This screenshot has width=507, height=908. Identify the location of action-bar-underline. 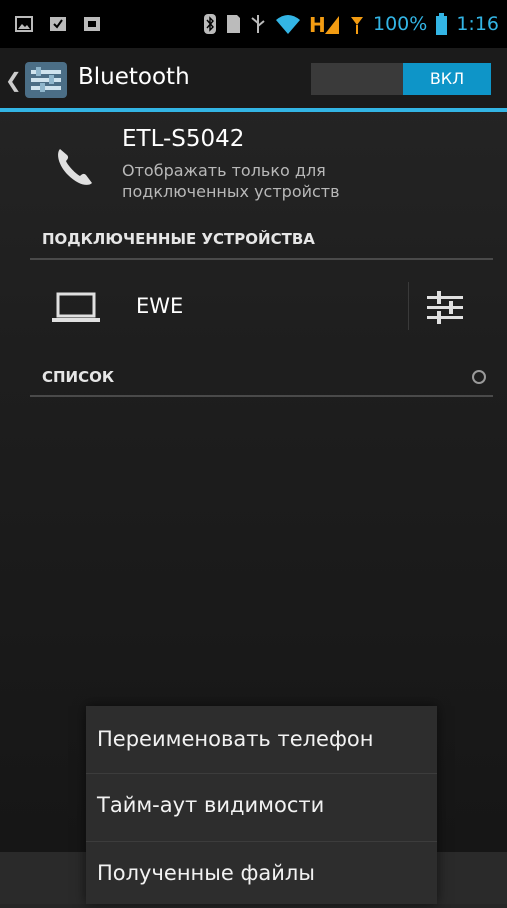
(253, 110).